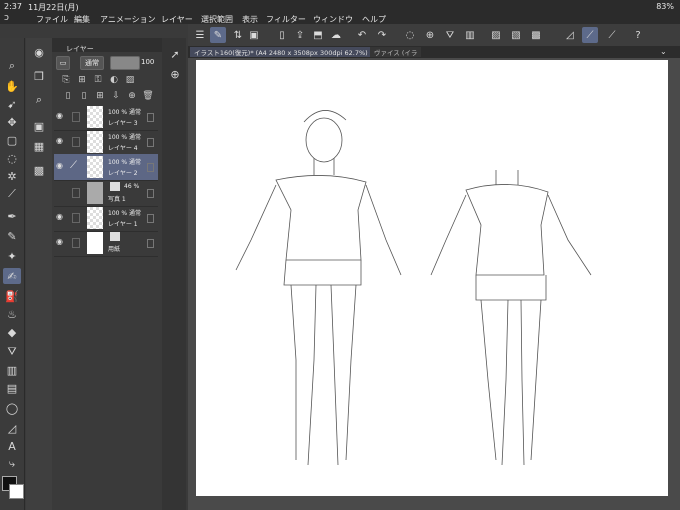 Image resolution: width=680 pixels, height=510 pixels. I want to click on decoration-tool-icon: ✦, so click(12, 256).